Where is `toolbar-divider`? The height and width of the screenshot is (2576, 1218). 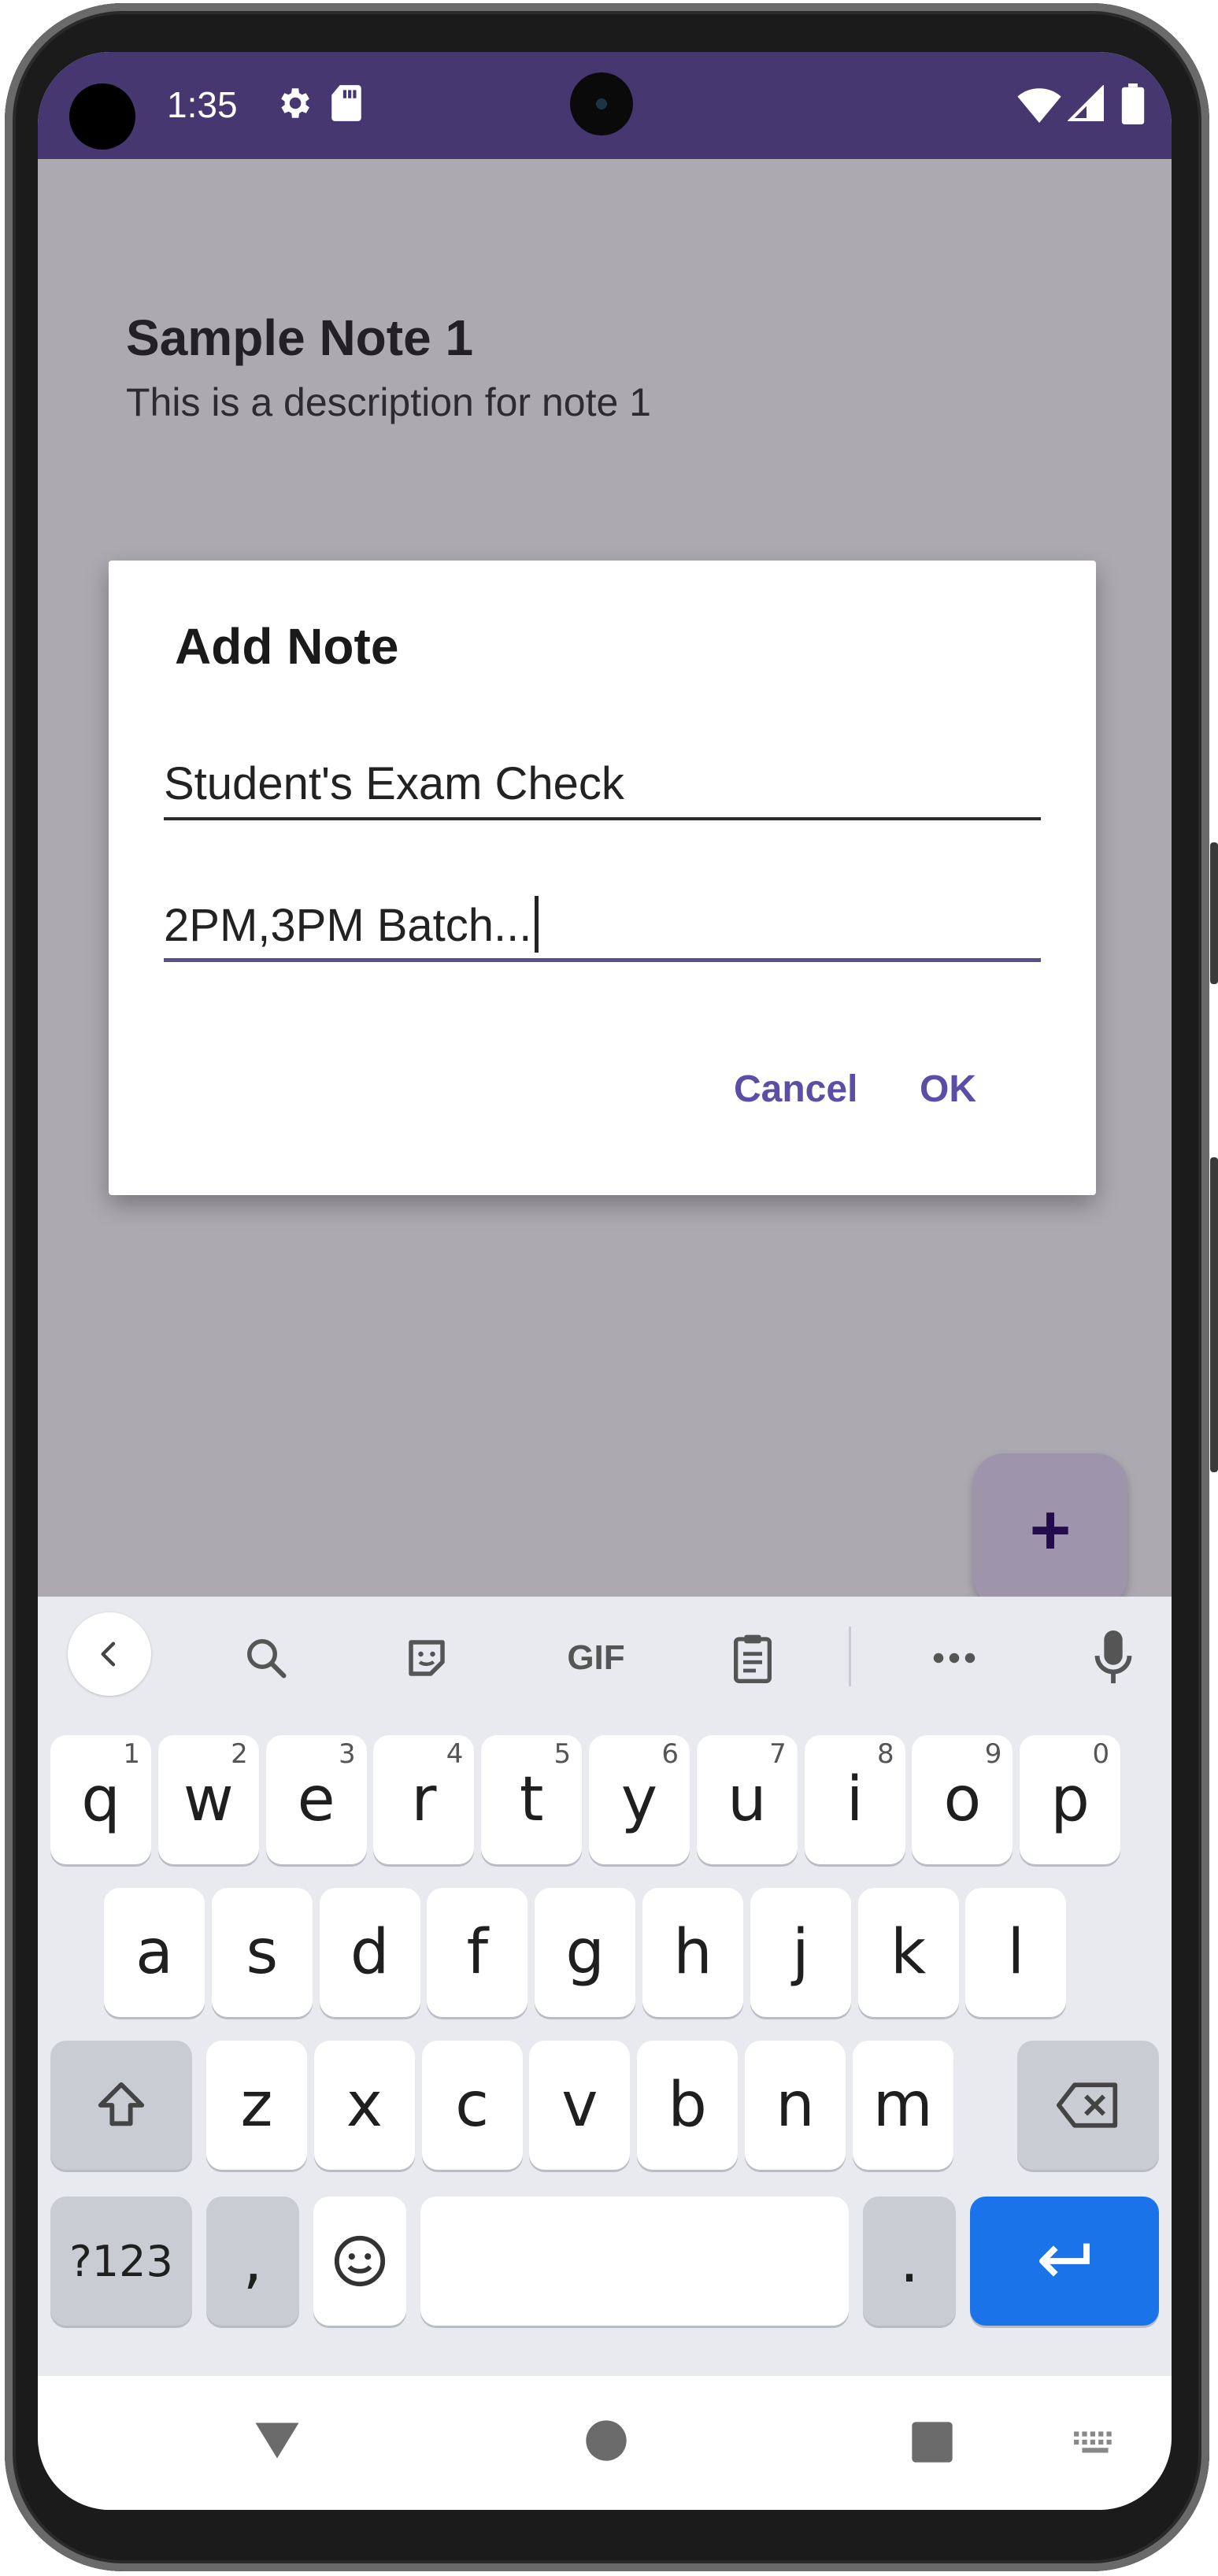
toolbar-divider is located at coordinates (850, 1656).